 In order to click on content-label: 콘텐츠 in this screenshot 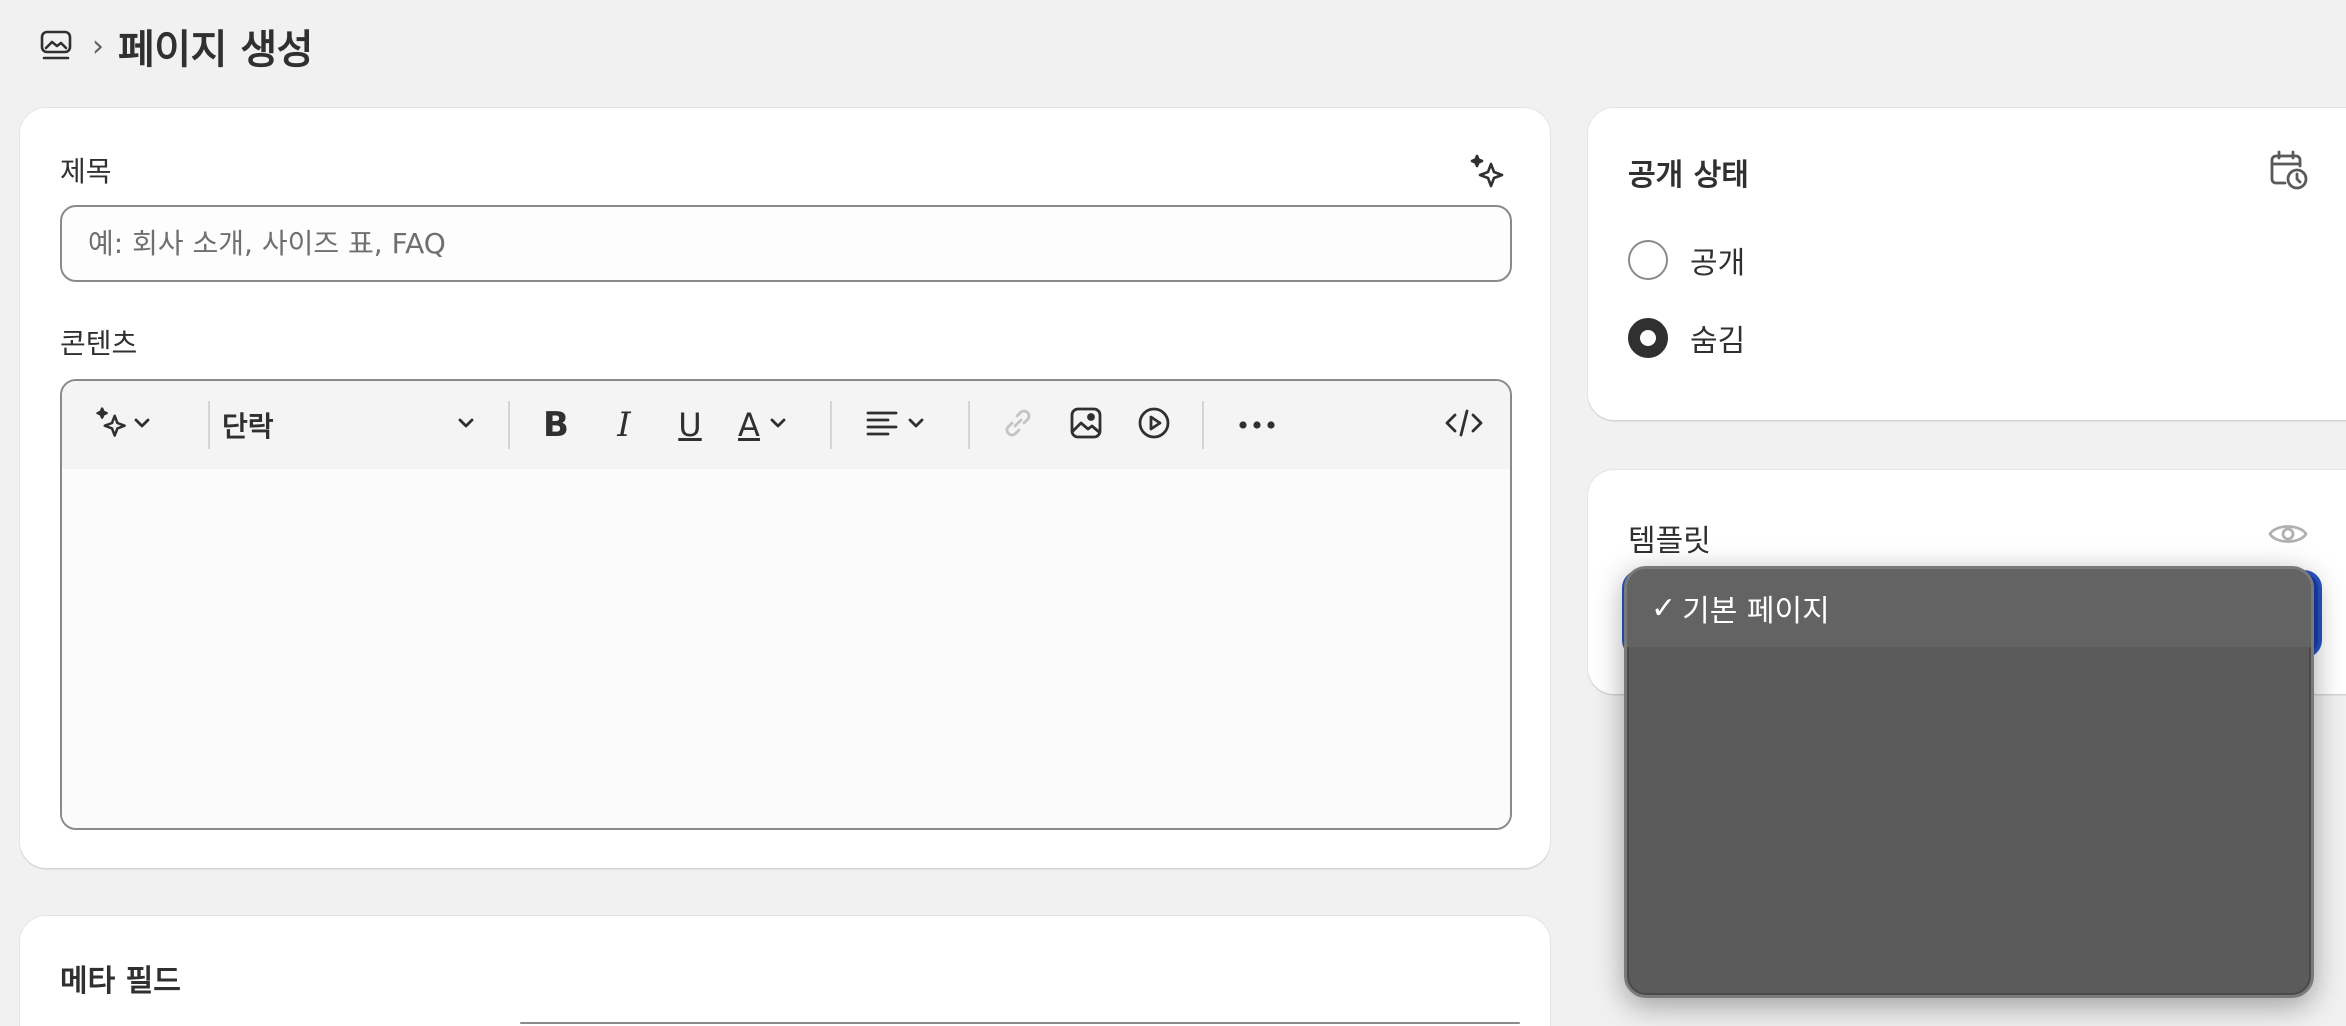, I will do `click(99, 343)`.